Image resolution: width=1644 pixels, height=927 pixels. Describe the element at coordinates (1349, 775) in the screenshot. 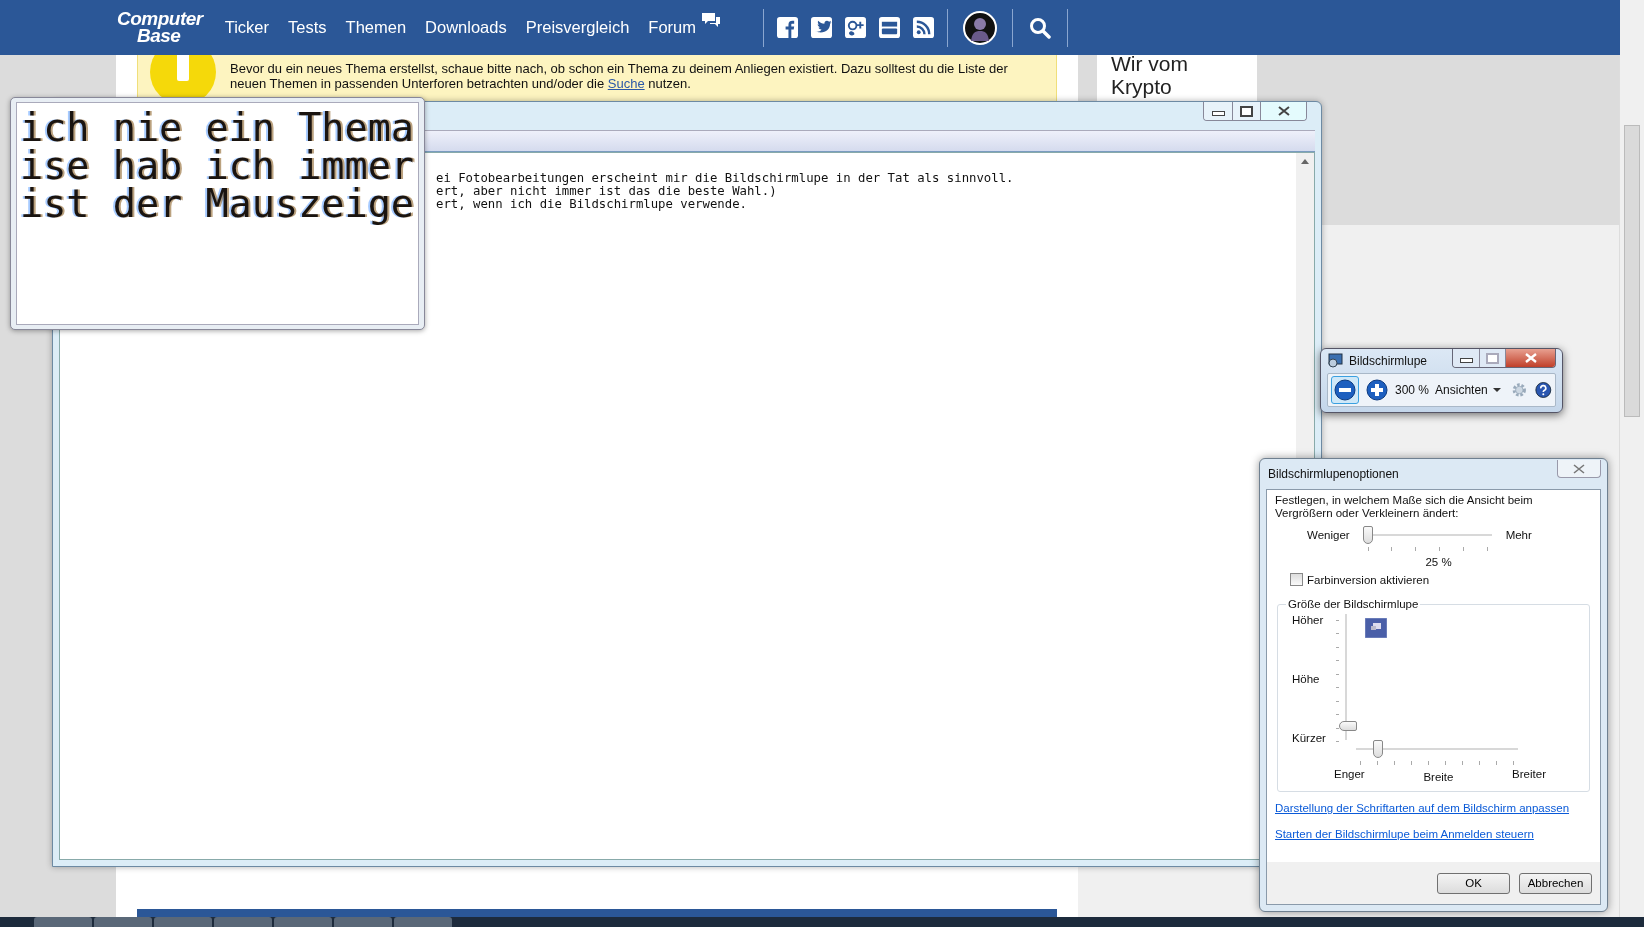

I see `slider-label: Enger` at that location.